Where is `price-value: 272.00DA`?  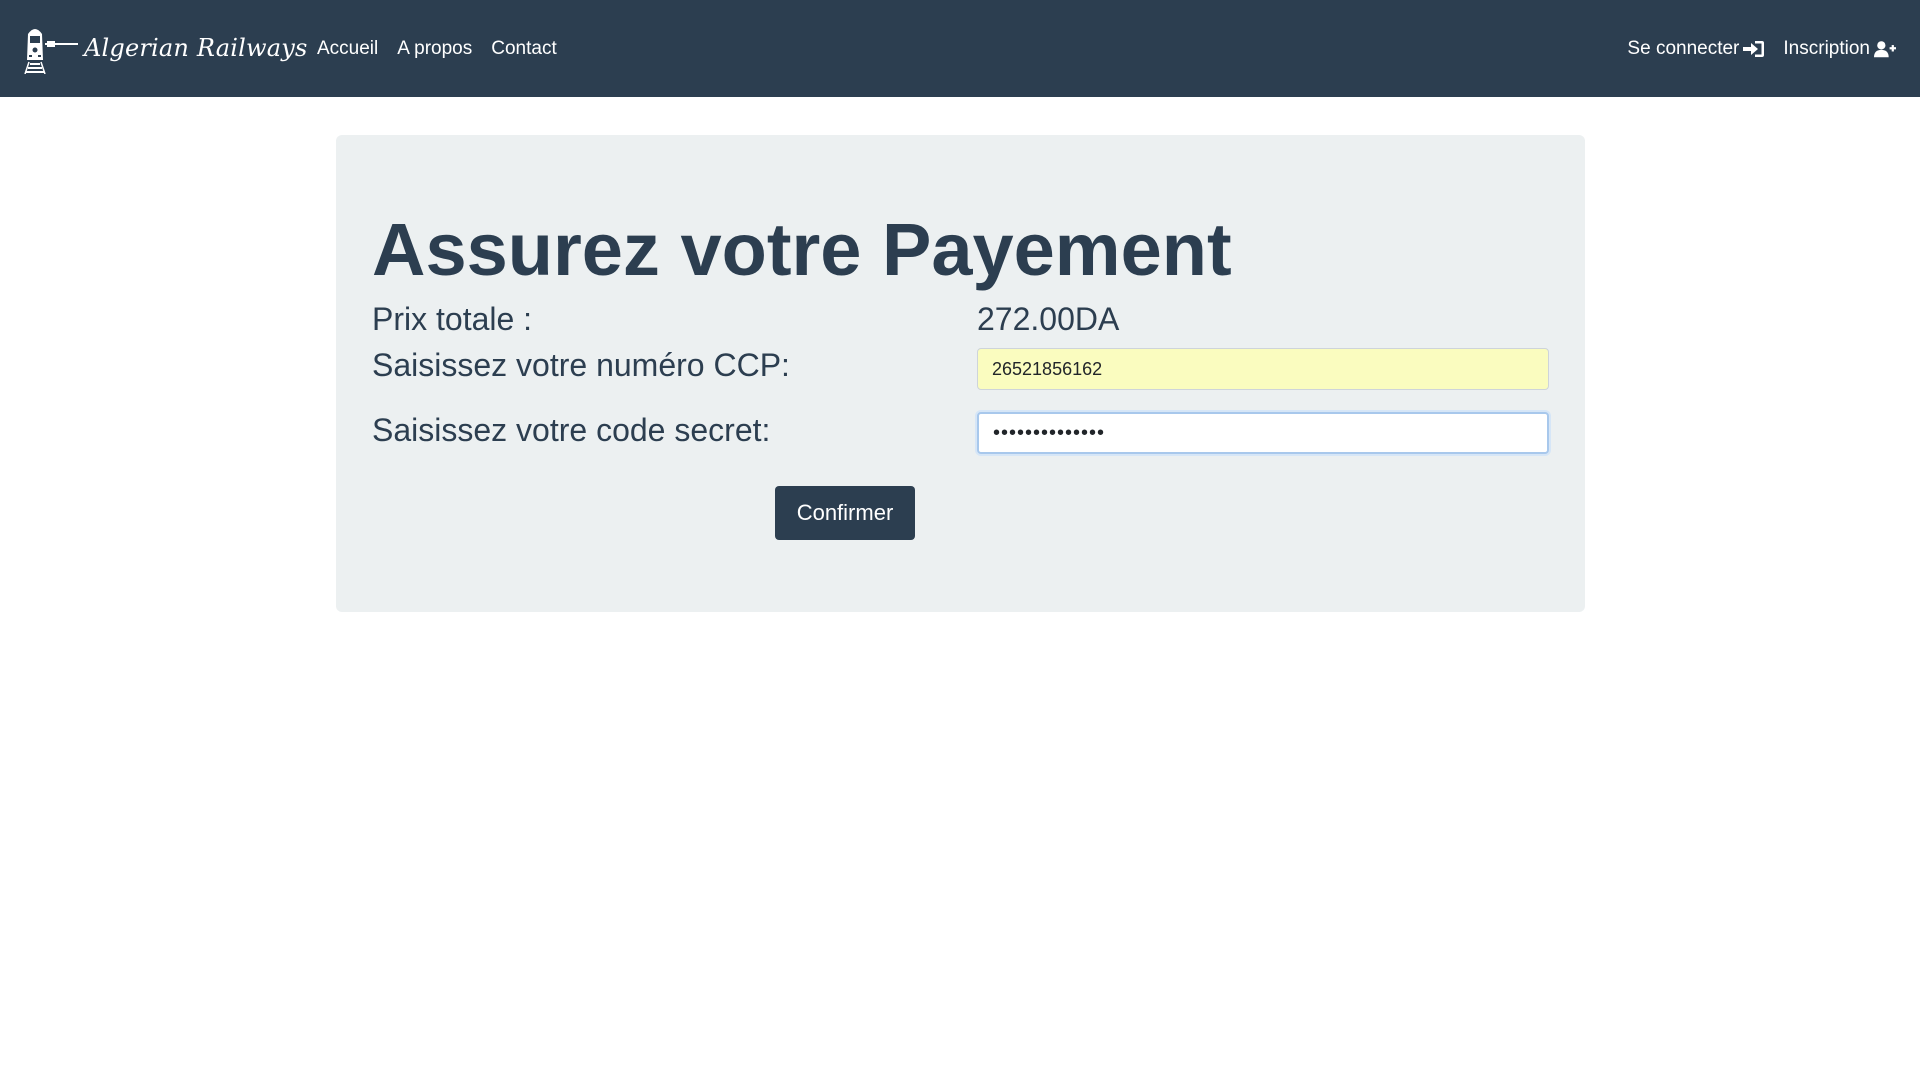
price-value: 272.00DA is located at coordinates (1048, 319).